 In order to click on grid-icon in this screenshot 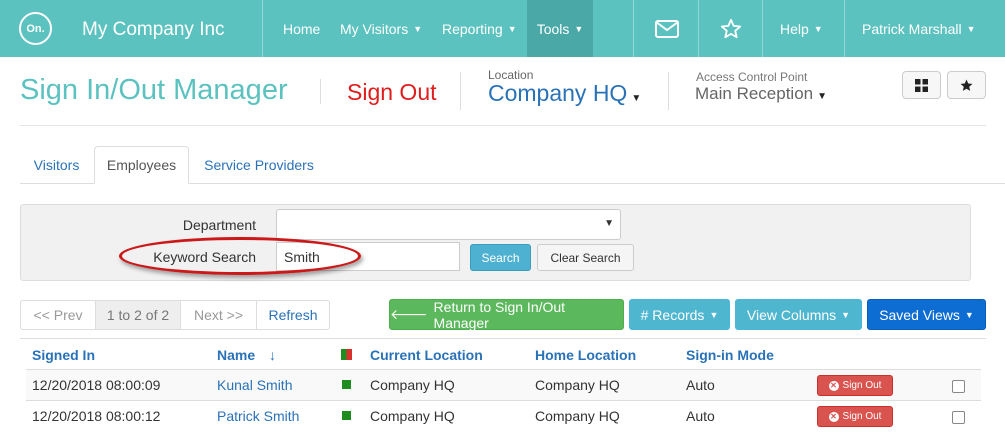, I will do `click(921, 85)`.